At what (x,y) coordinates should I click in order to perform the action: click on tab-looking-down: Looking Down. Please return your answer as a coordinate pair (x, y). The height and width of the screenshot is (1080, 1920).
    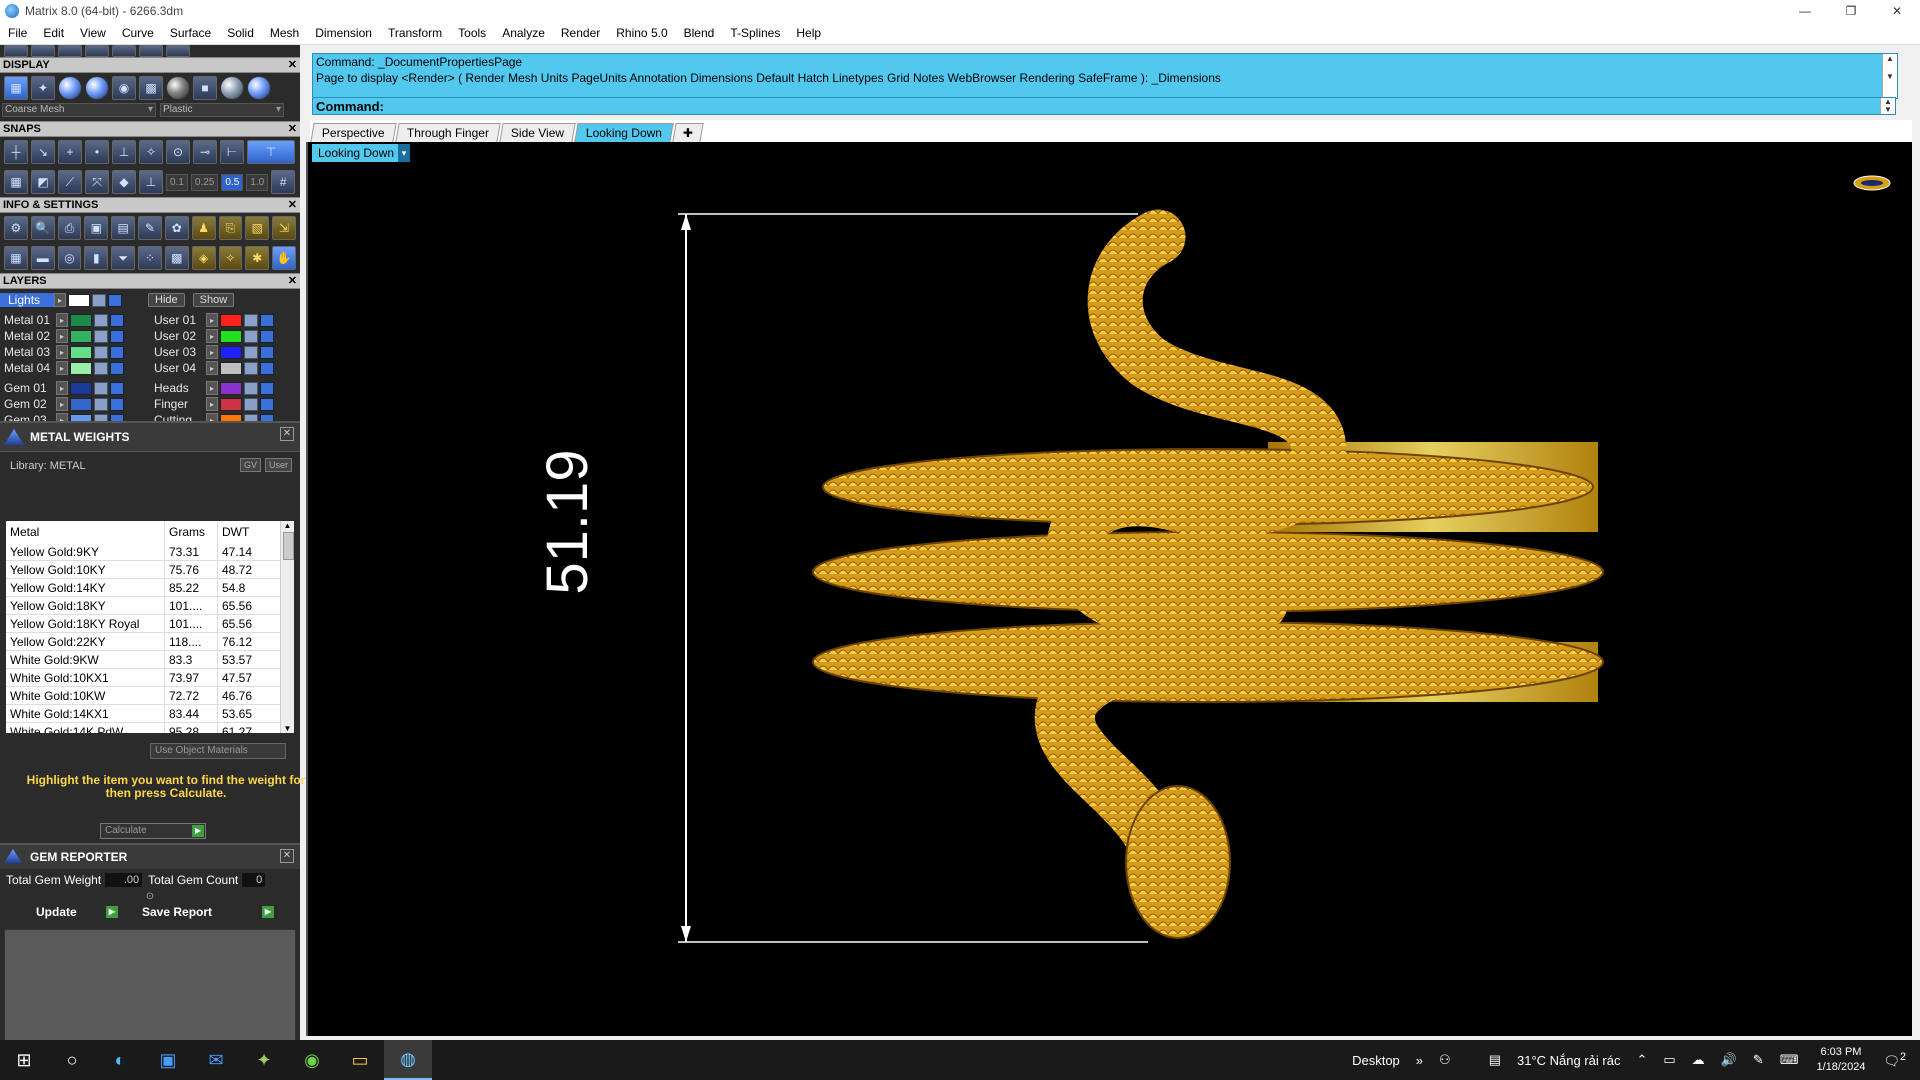
    Looking at the image, I should click on (624, 132).